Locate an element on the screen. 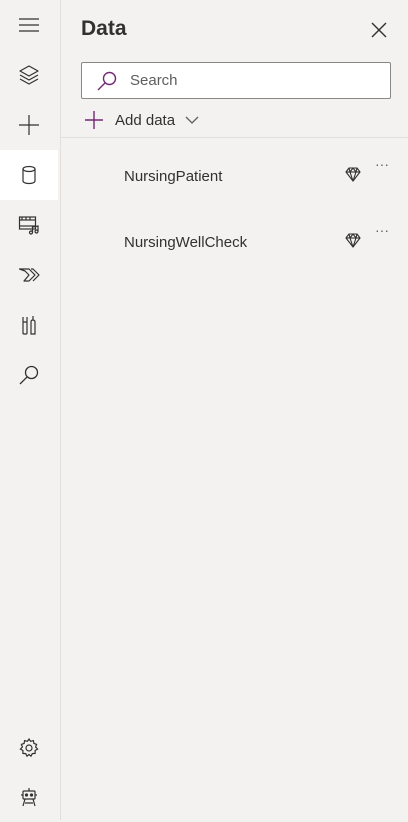  close-button is located at coordinates (379, 30).